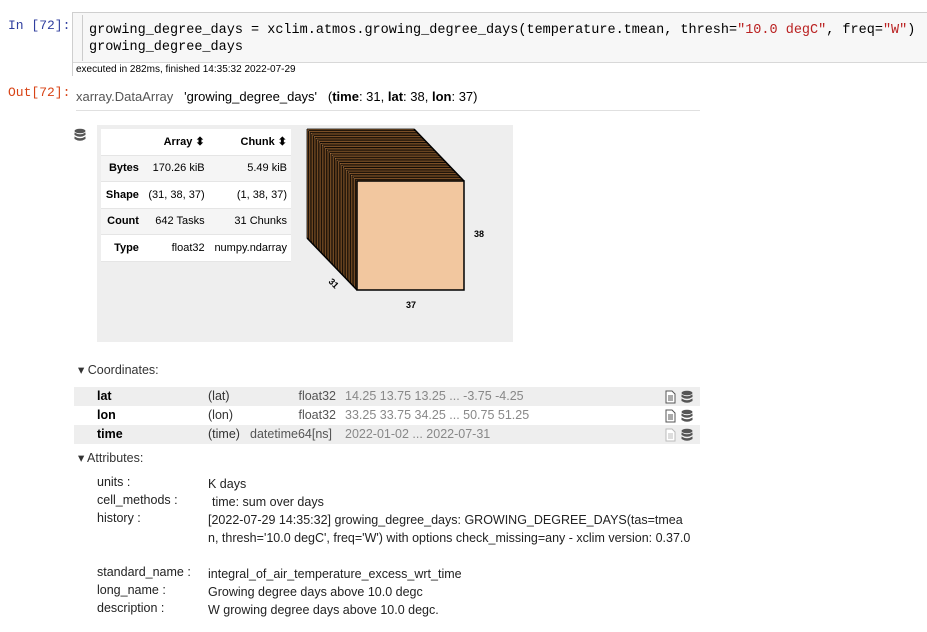  What do you see at coordinates (110, 434) in the screenshot?
I see `coord-name: time` at bounding box center [110, 434].